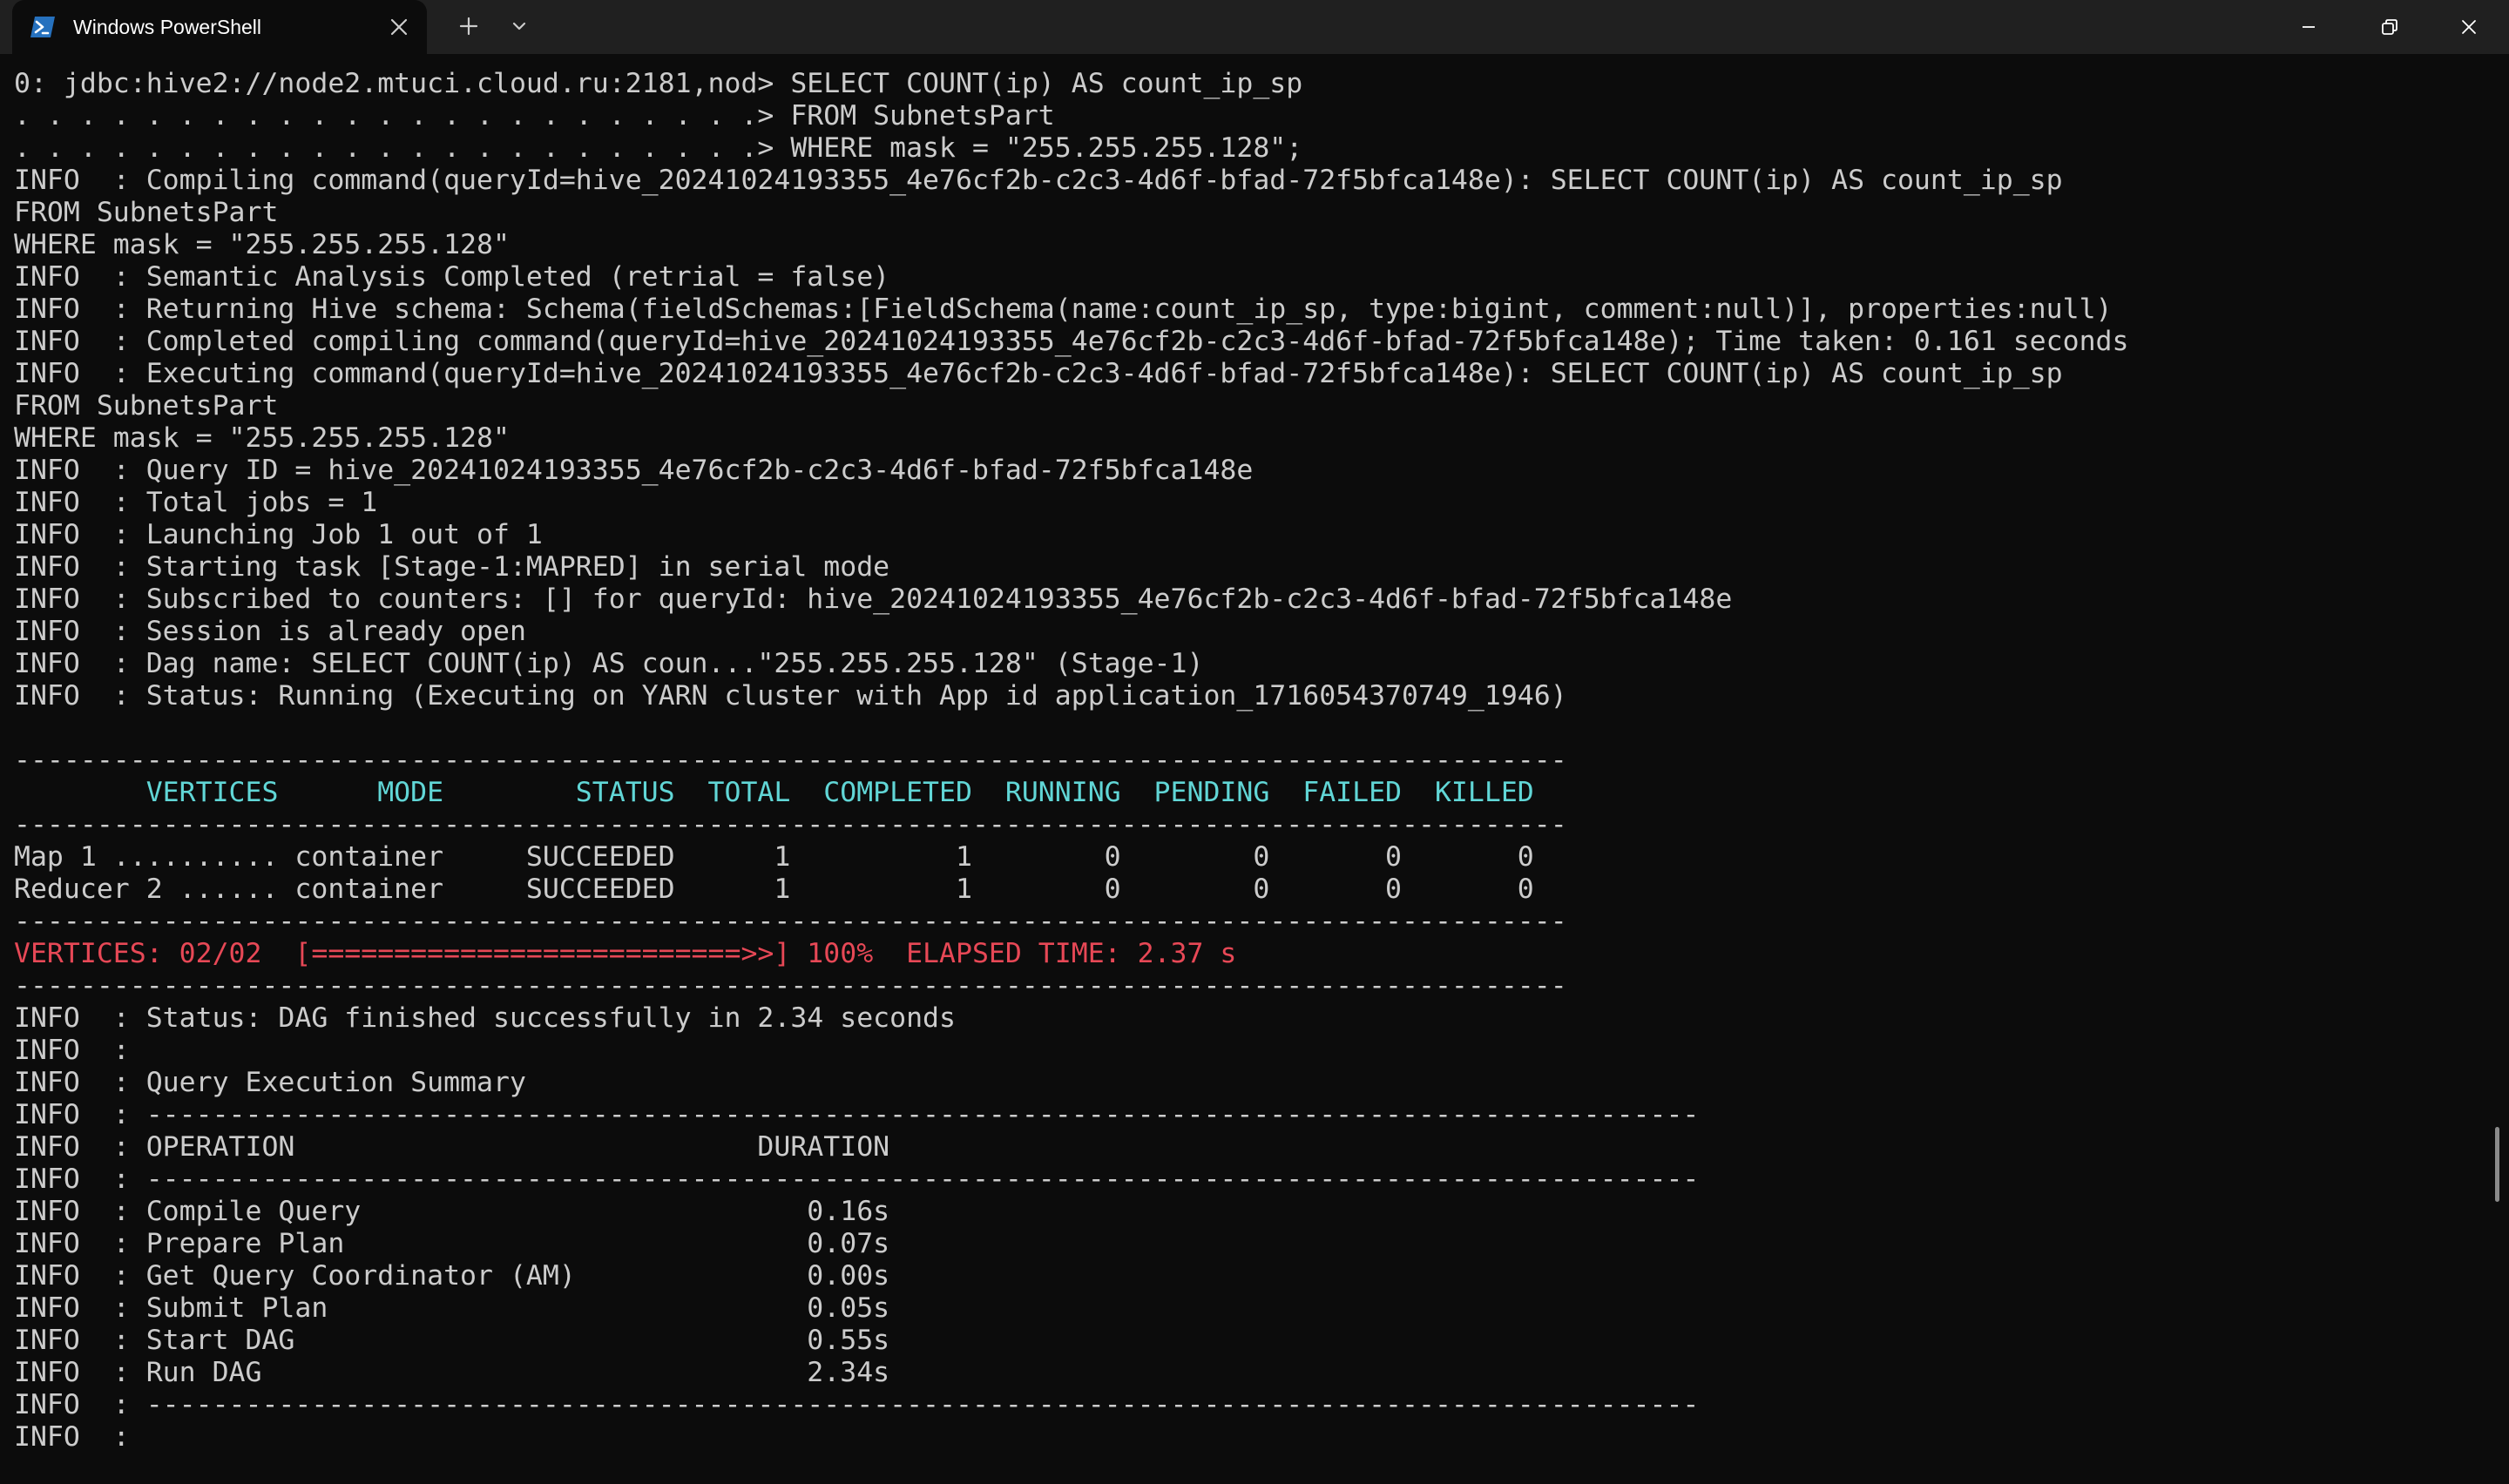  What do you see at coordinates (2497, 1165) in the screenshot?
I see `scrollbar-thumb` at bounding box center [2497, 1165].